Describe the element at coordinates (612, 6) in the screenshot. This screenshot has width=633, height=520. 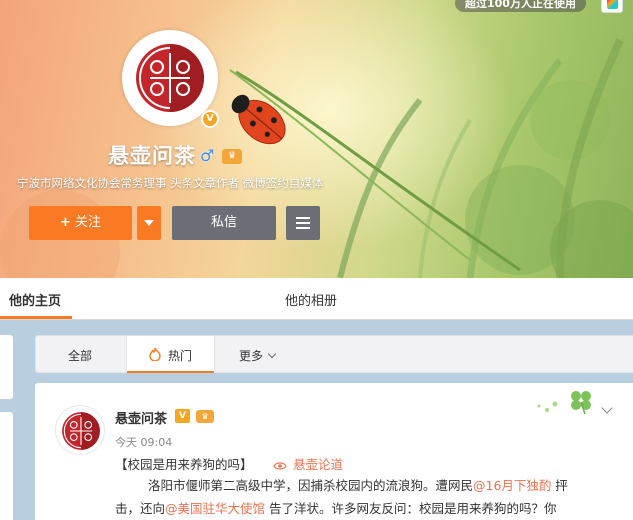
I see `app-logo-icon` at that location.